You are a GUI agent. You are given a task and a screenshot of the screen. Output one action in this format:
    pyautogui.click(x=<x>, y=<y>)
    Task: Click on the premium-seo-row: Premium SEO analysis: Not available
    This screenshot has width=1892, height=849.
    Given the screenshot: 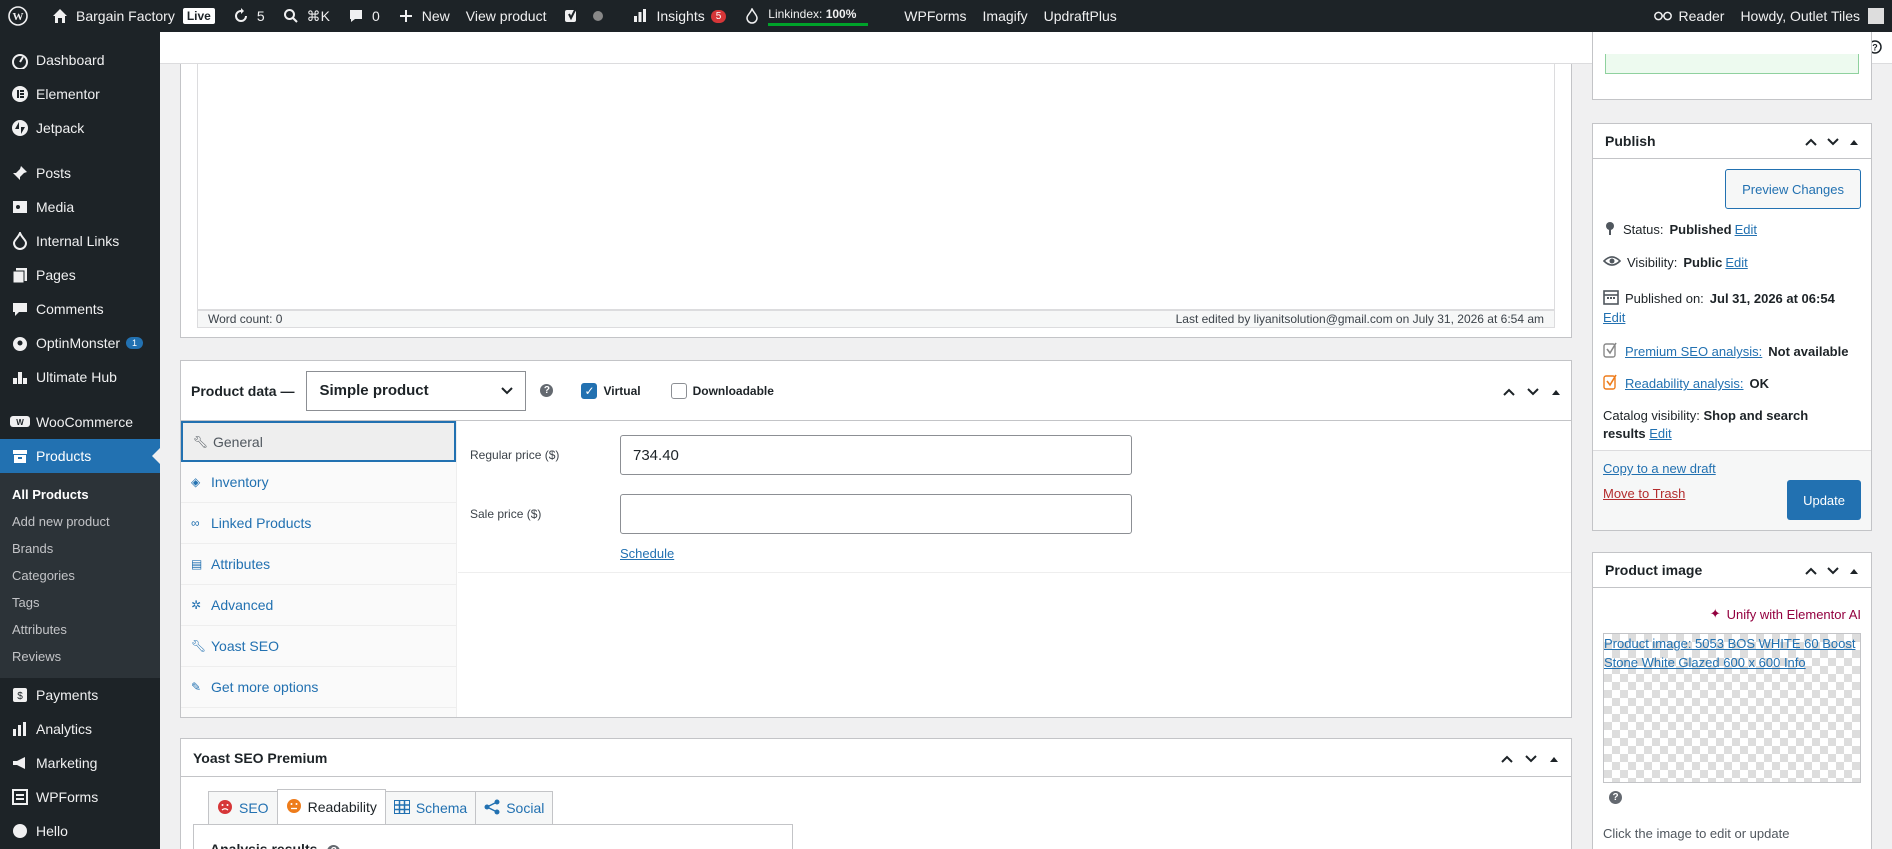 What is the action you would take?
    pyautogui.click(x=1725, y=351)
    